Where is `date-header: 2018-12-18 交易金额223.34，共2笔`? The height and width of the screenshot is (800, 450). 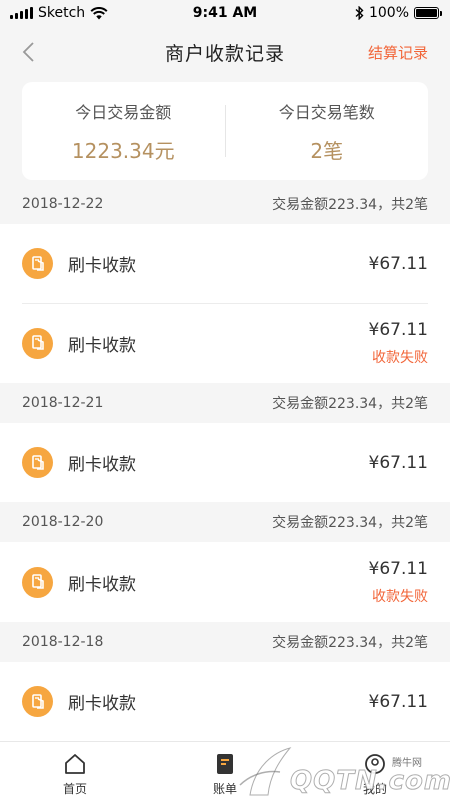 date-header: 2018-12-18 交易金额223.34，共2笔 is located at coordinates (225, 642).